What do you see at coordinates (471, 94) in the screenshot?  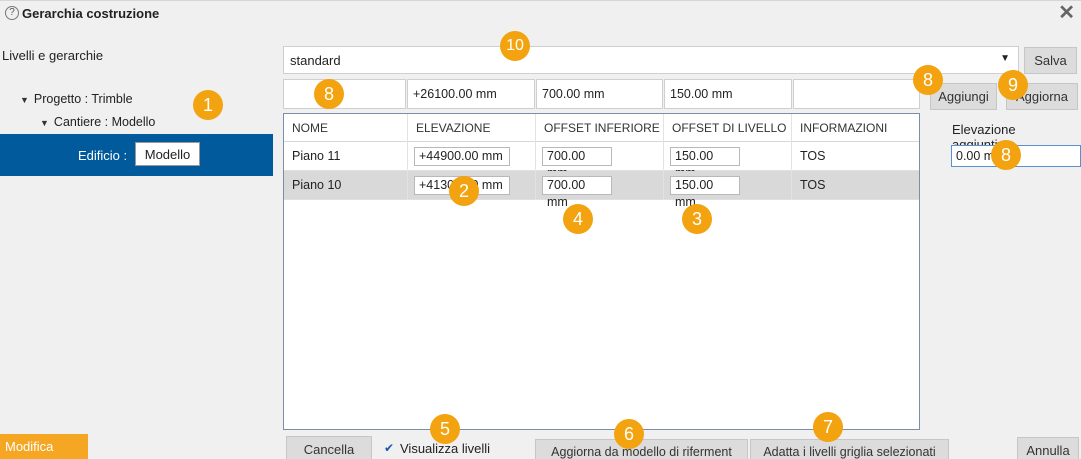 I see `new-level-elevation-field: +26100.00 mm` at bounding box center [471, 94].